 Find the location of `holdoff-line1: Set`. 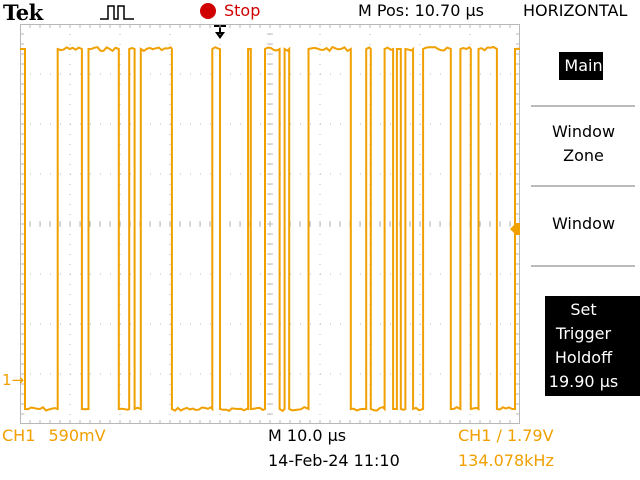

holdoff-line1: Set is located at coordinates (583, 309).